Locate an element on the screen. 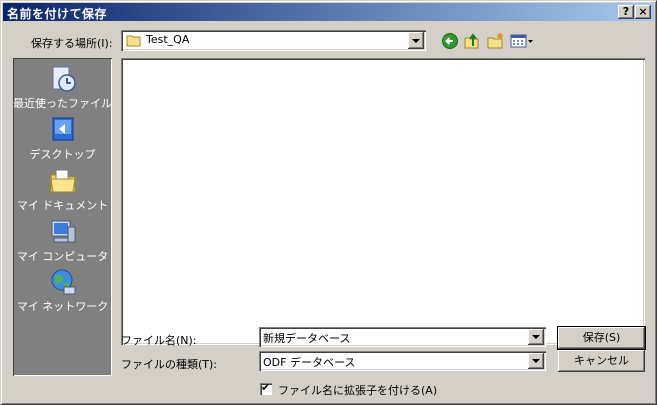  extension-checkbox: ✔ is located at coordinates (266, 388).